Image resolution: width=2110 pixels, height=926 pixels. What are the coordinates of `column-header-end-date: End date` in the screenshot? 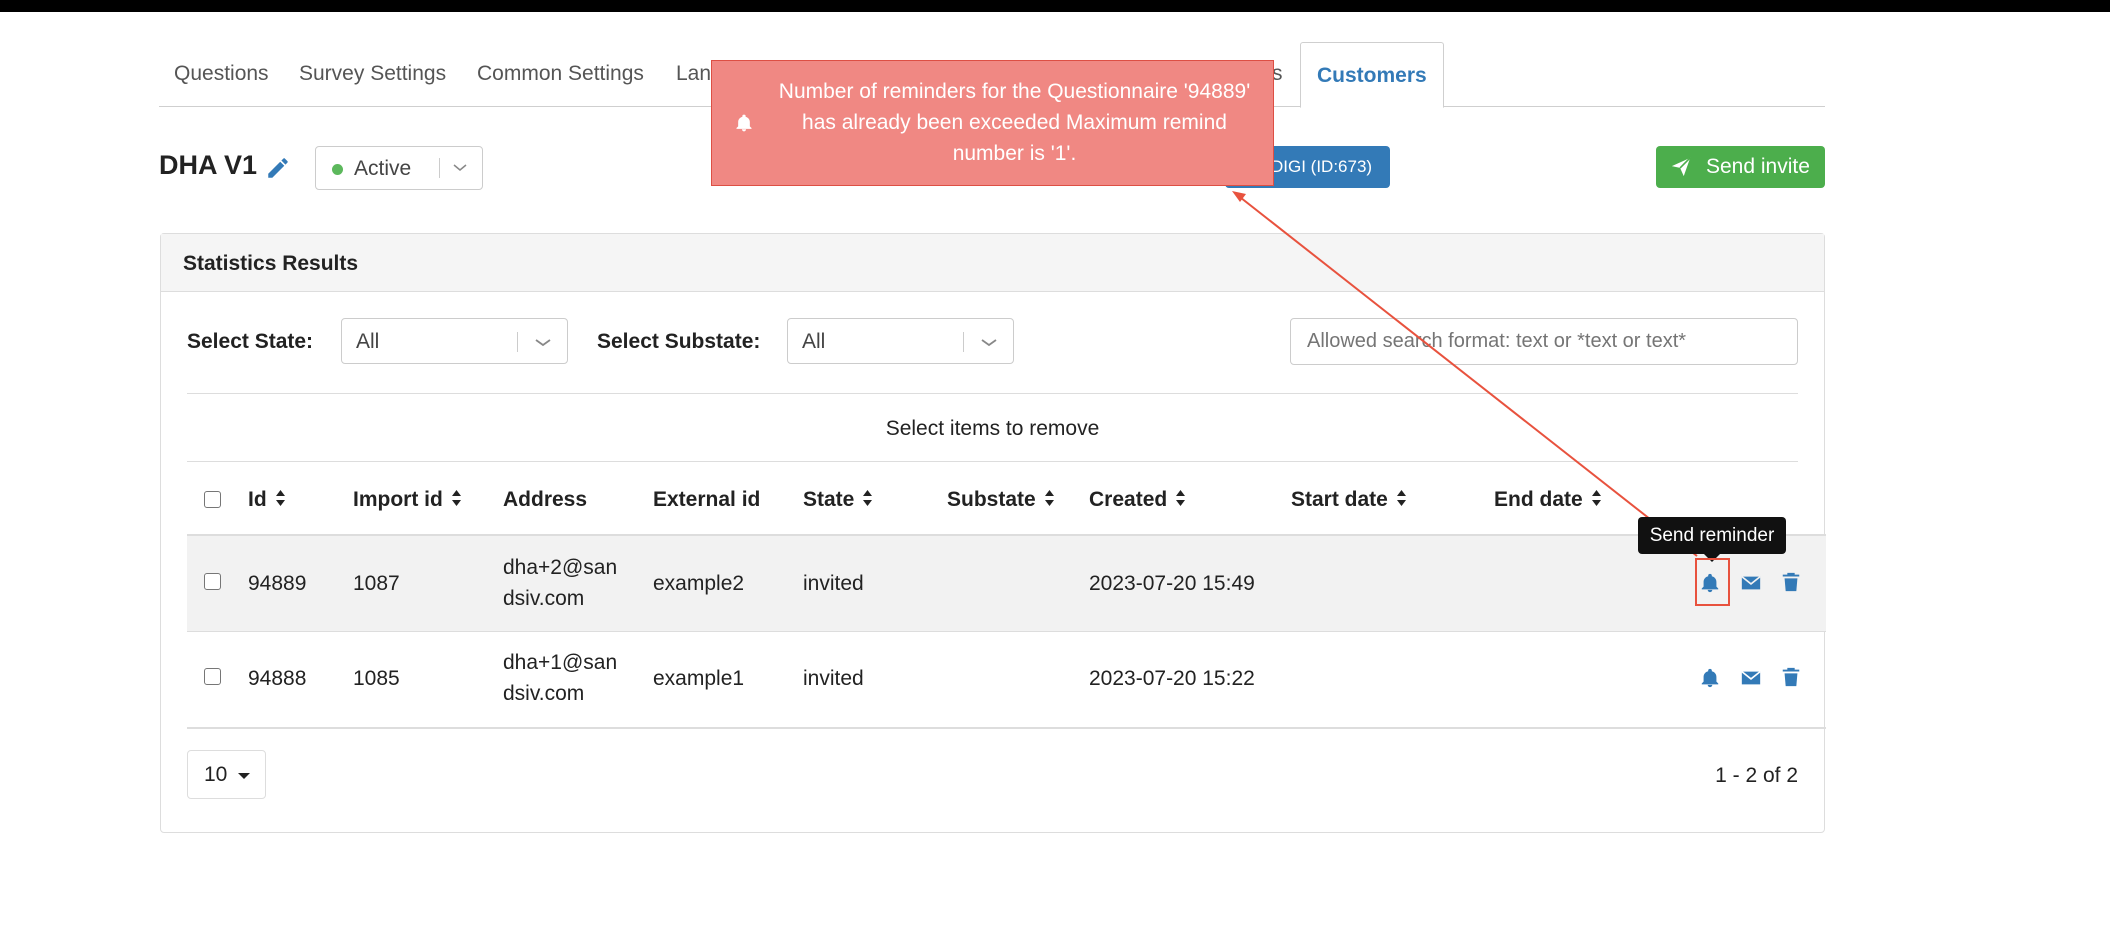 It's located at (1548, 500).